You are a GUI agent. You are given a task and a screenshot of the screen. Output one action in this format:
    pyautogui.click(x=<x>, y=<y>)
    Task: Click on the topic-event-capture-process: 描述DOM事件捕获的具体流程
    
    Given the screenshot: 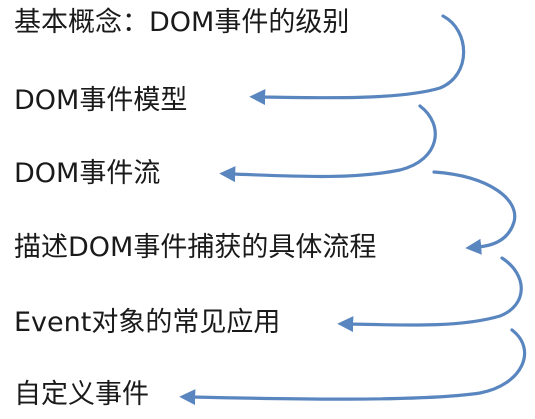 What is the action you would take?
    pyautogui.click(x=195, y=247)
    